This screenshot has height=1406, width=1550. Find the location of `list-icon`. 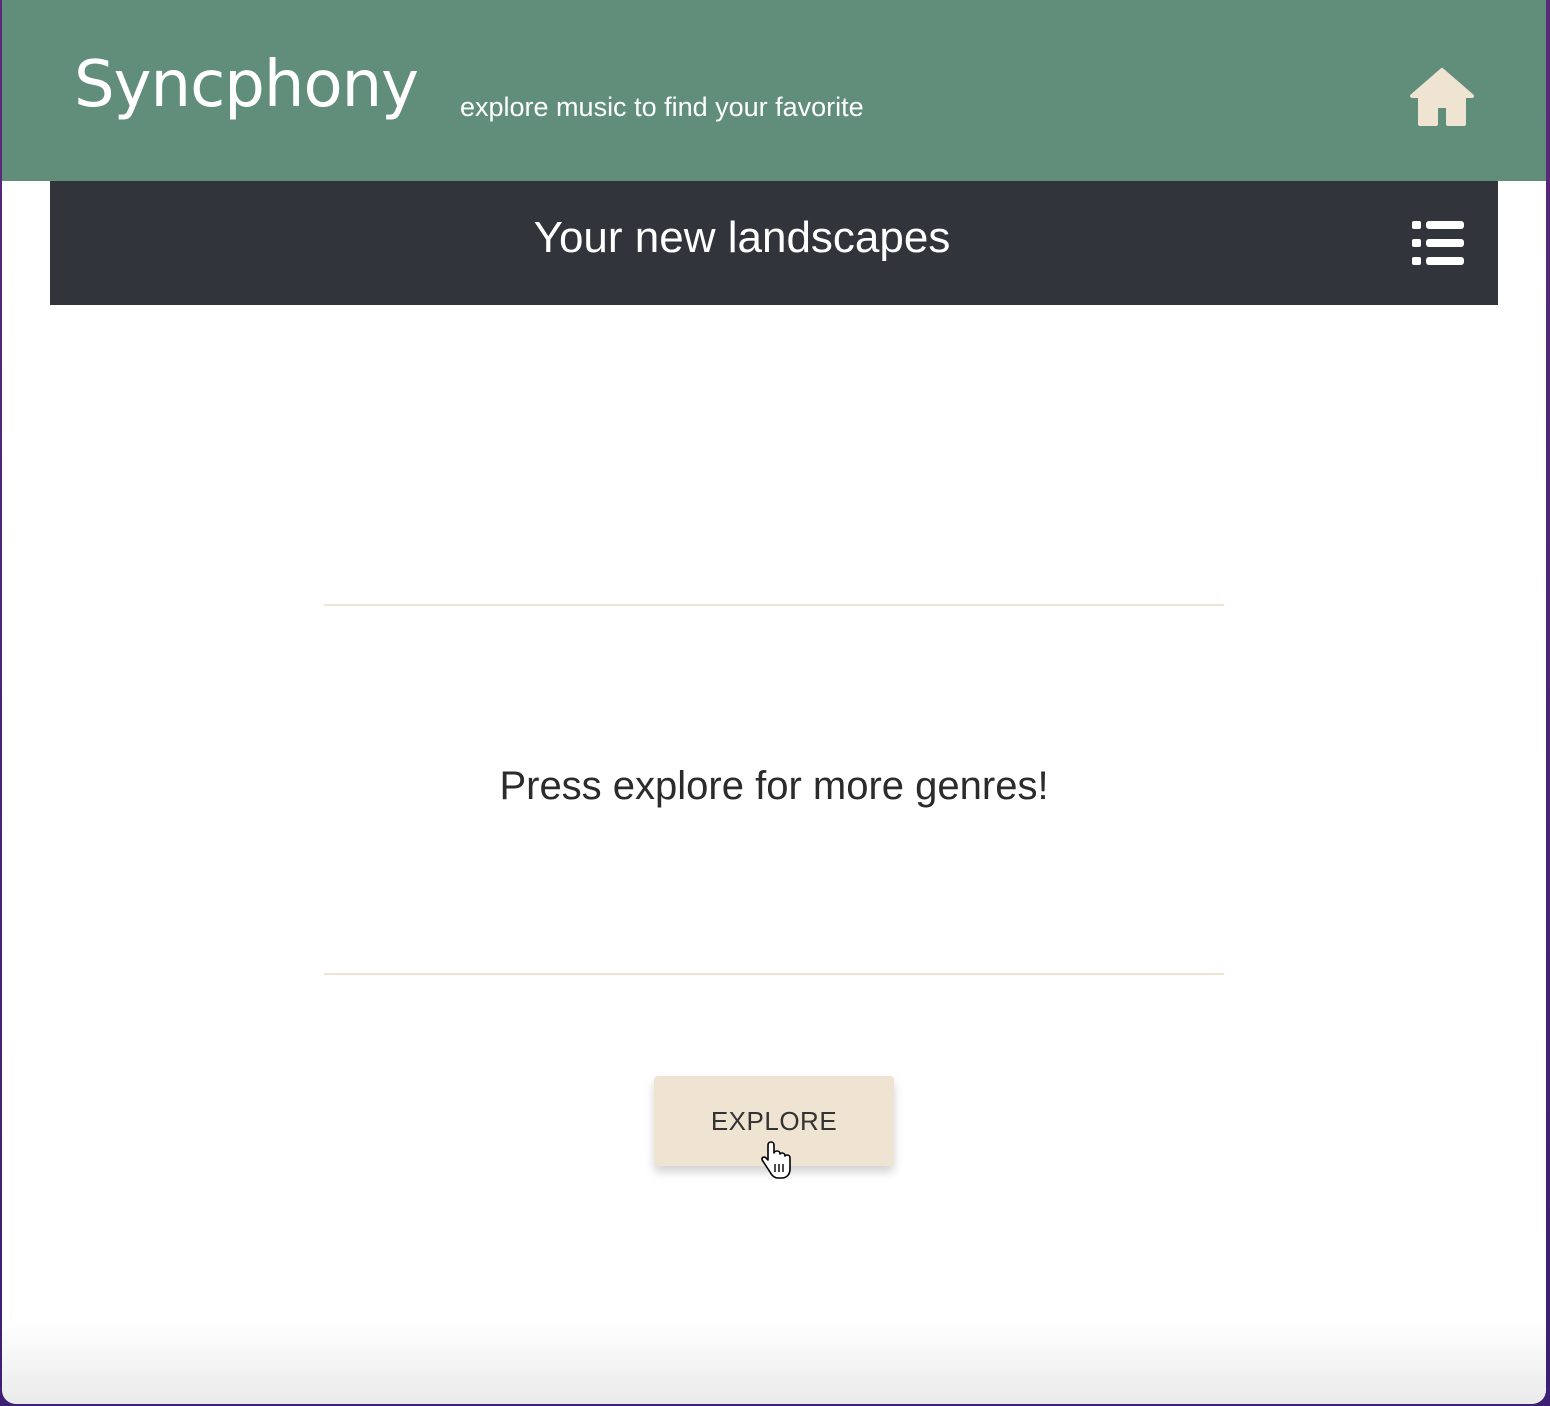

list-icon is located at coordinates (1438, 243).